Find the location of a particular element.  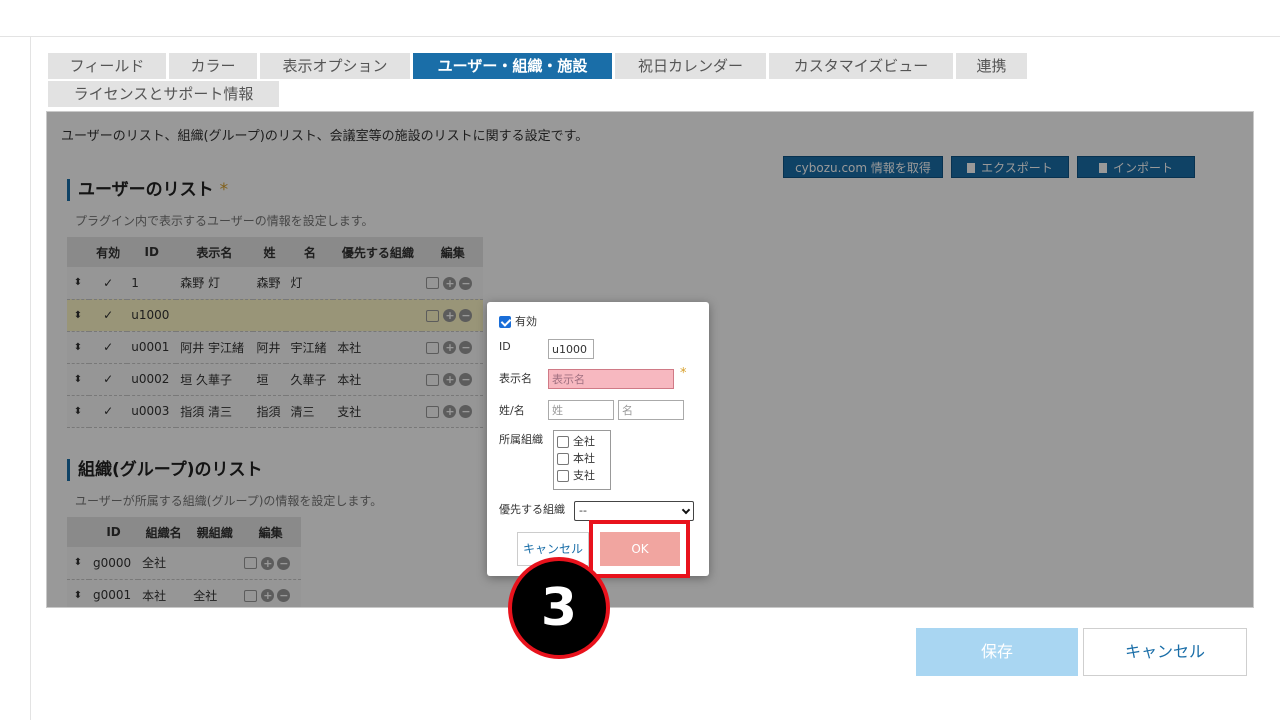

tab-color: カラー is located at coordinates (213, 66).